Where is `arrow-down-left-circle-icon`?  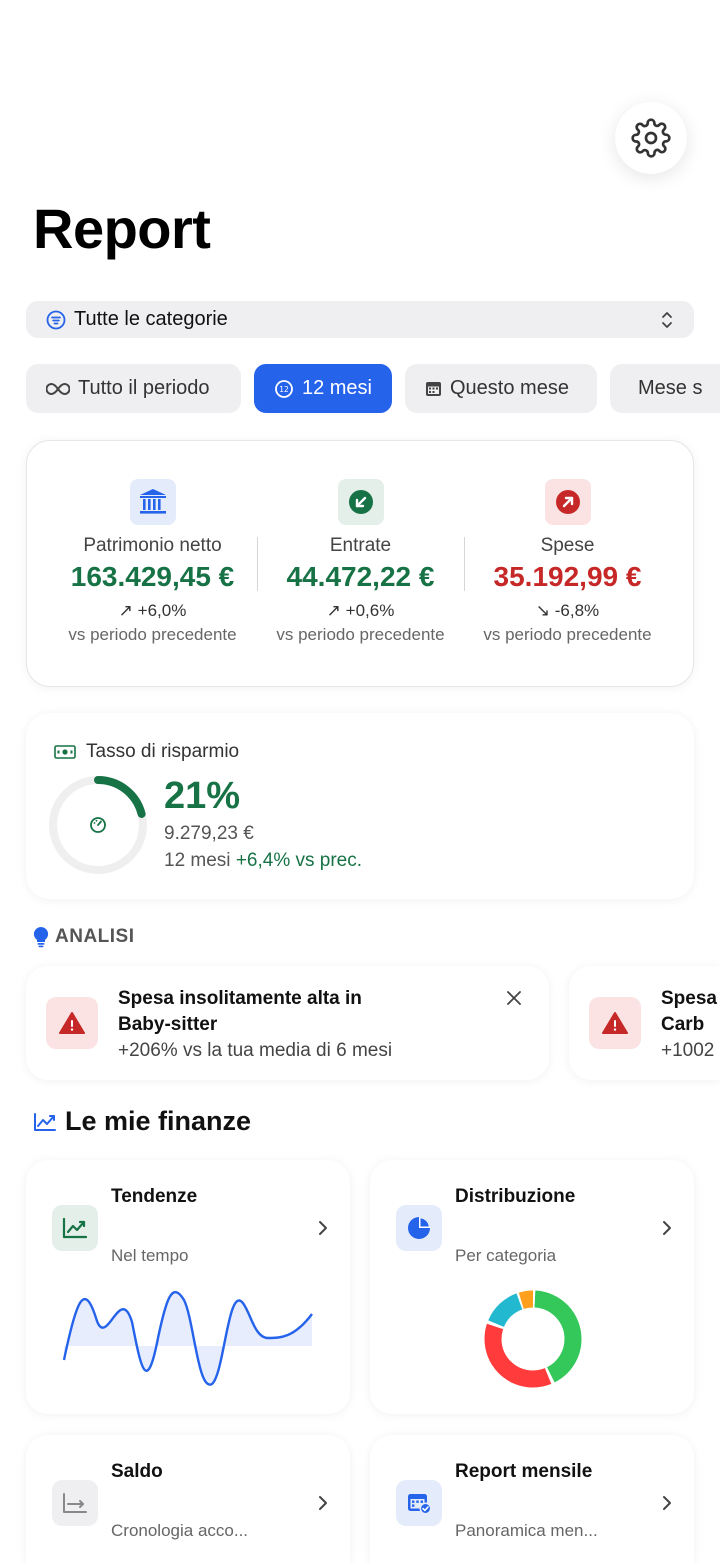
arrow-down-left-circle-icon is located at coordinates (360, 502).